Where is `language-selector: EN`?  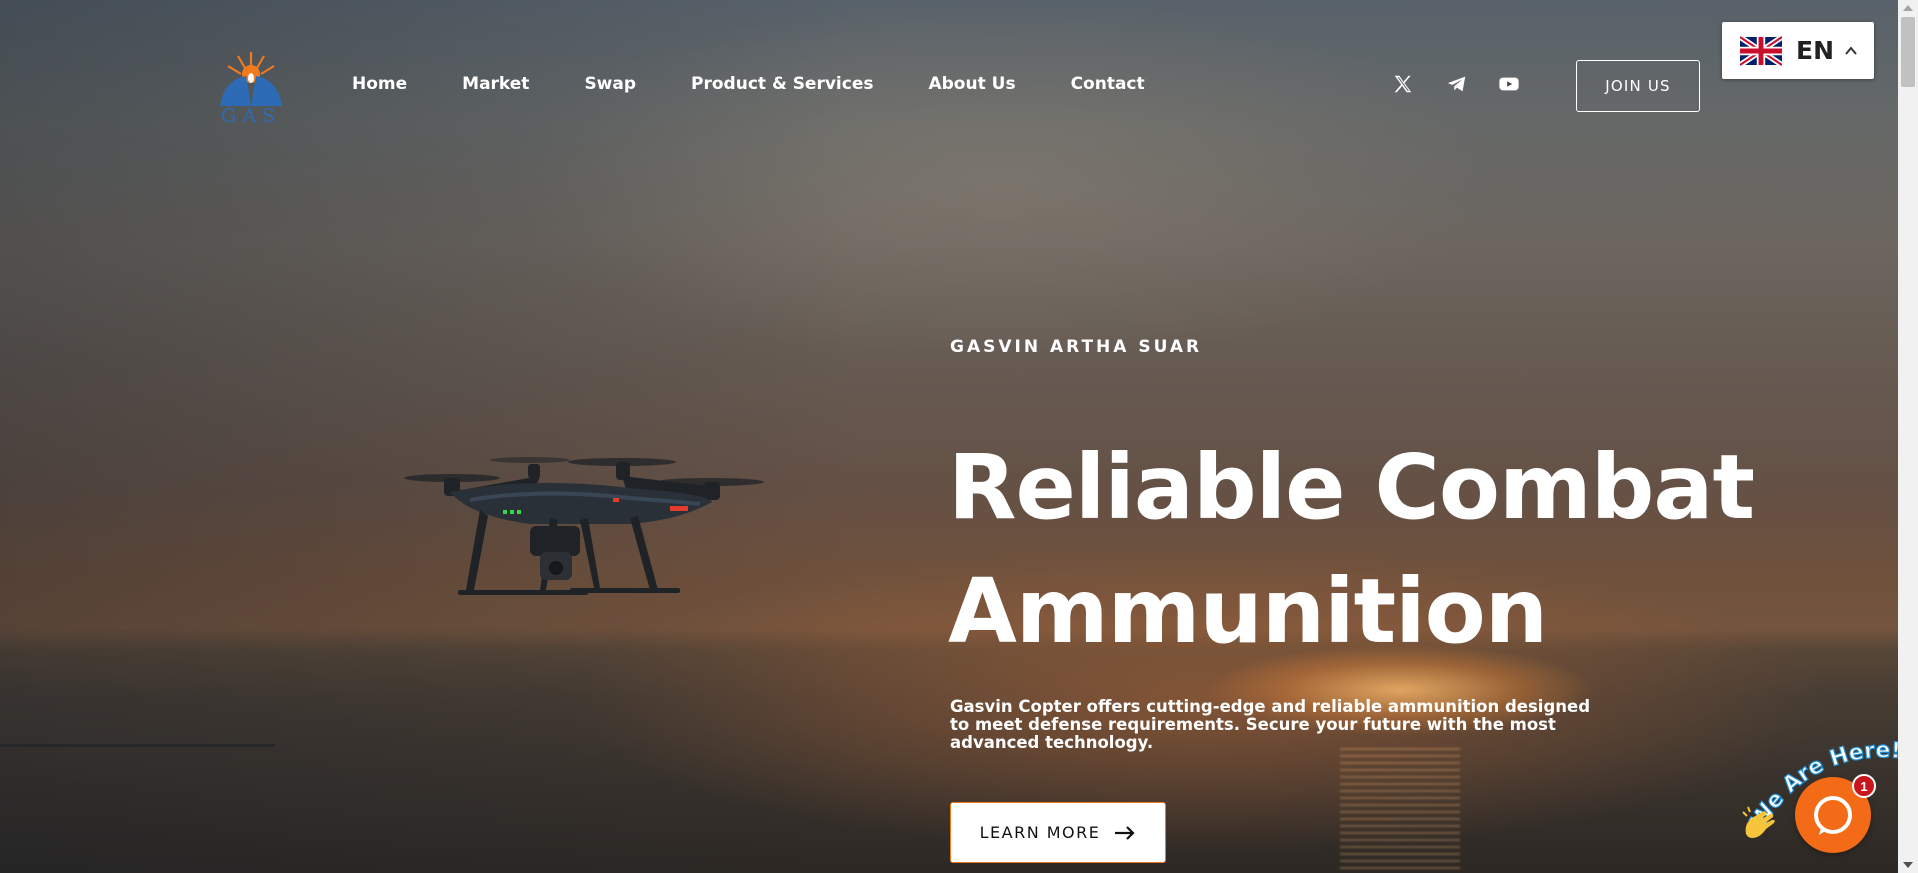 language-selector: EN is located at coordinates (1798, 50).